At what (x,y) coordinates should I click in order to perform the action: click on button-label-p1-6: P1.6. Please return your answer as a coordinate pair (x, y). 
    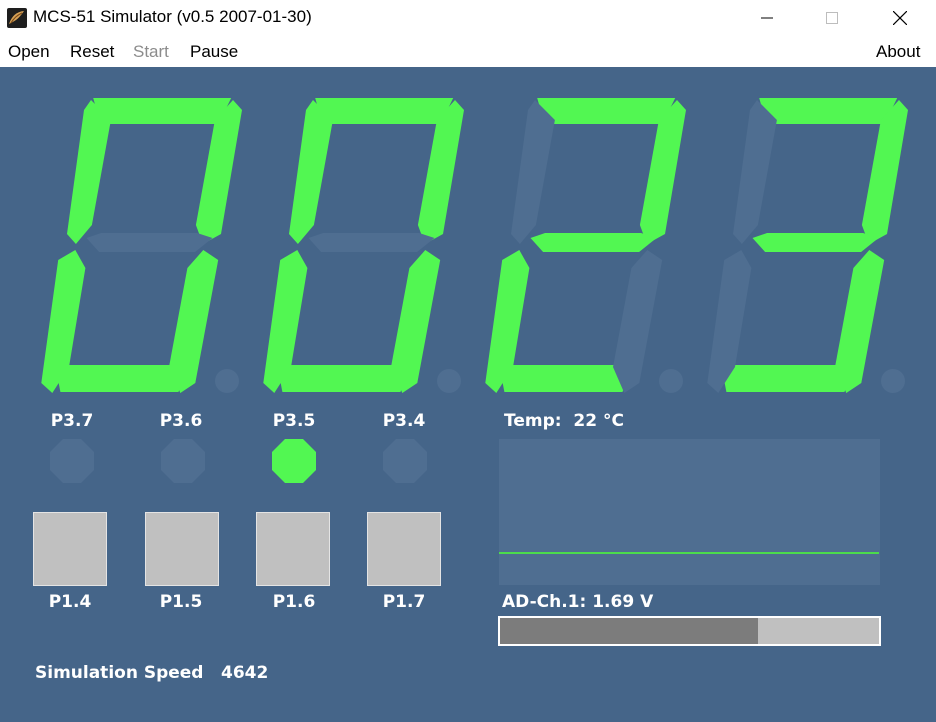
    Looking at the image, I should click on (294, 602).